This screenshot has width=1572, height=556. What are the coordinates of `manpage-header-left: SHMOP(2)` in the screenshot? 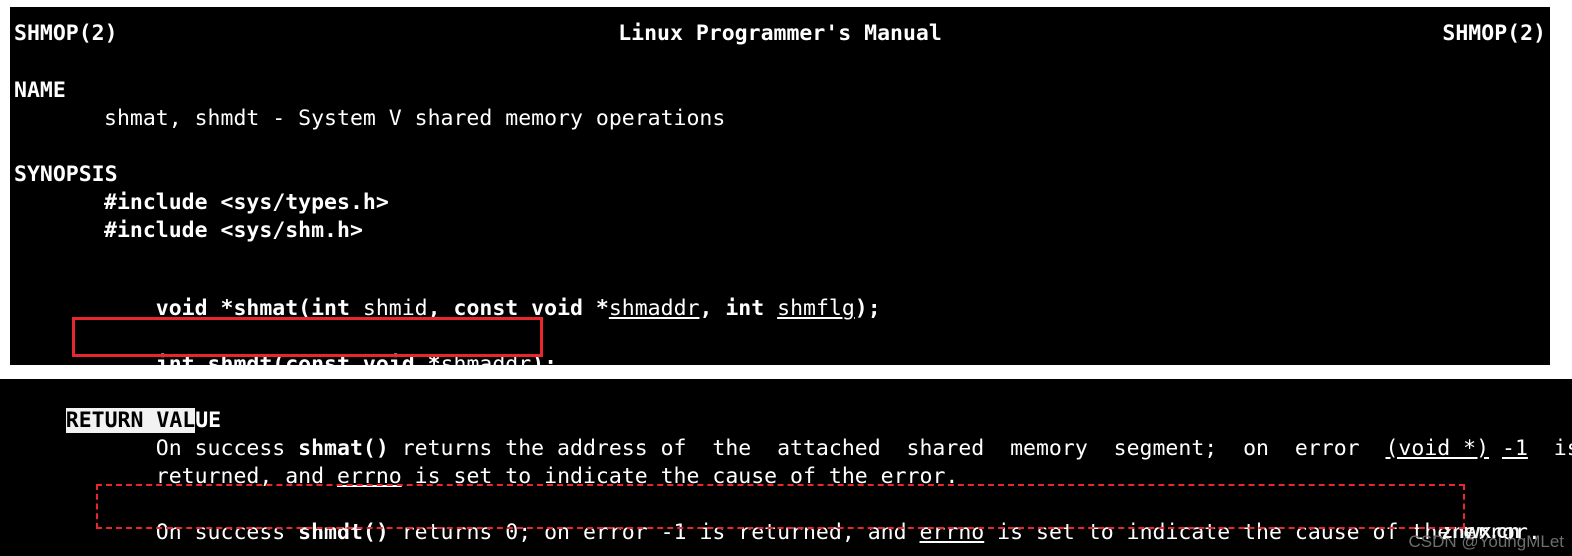 It's located at (66, 33).